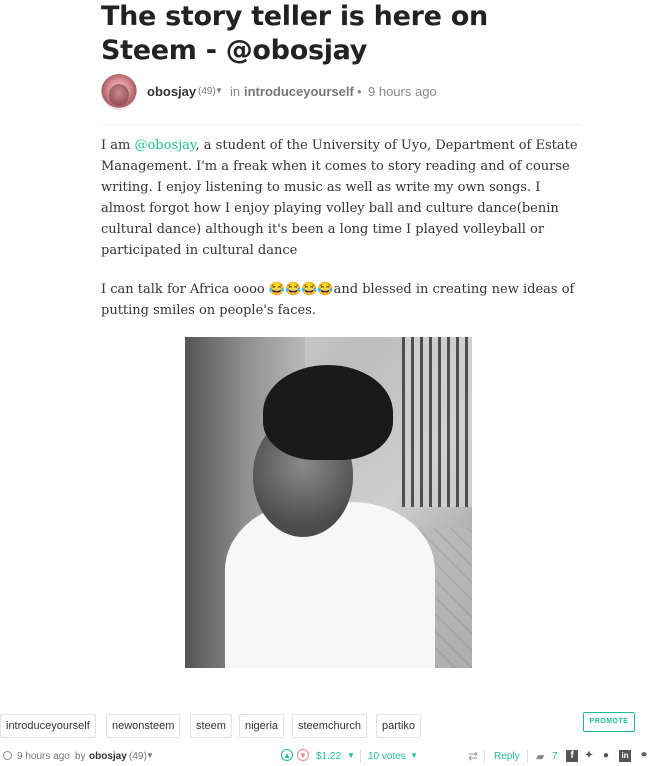  What do you see at coordinates (80, 756) in the screenshot?
I see `footer-by-label: by` at bounding box center [80, 756].